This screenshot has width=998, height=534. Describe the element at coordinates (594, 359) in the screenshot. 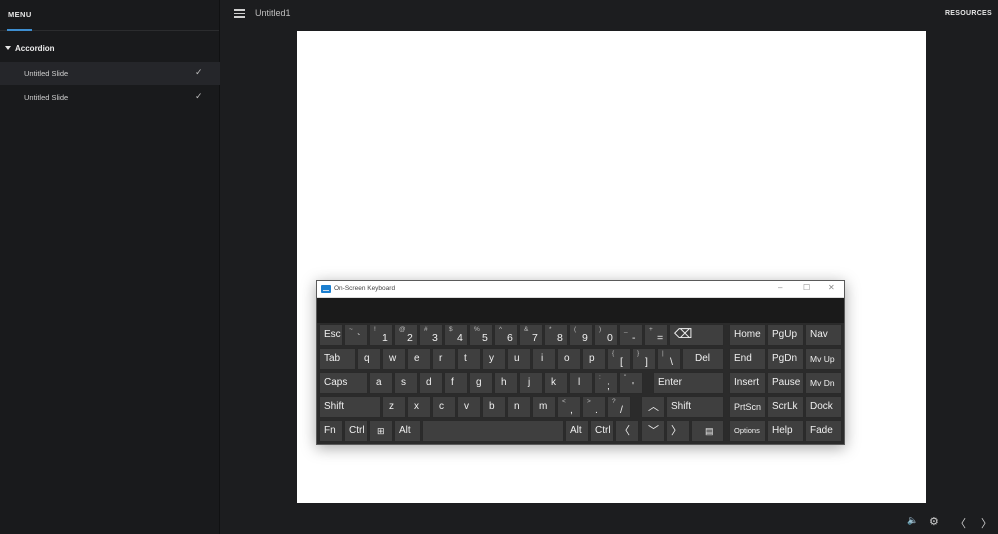

I see `key-p: p` at that location.